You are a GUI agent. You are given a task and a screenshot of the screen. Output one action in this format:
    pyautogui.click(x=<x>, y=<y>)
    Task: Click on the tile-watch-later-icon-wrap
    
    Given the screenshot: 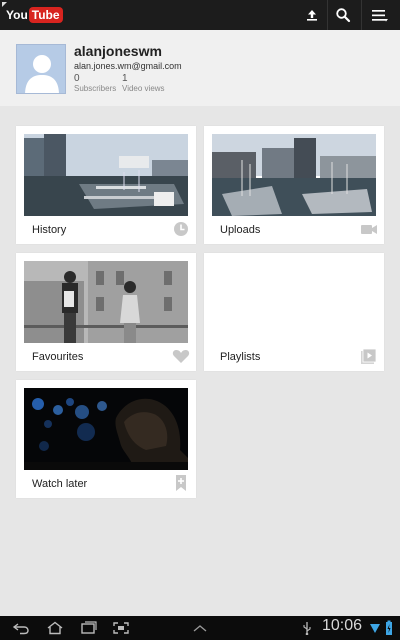 What is the action you would take?
    pyautogui.click(x=181, y=483)
    